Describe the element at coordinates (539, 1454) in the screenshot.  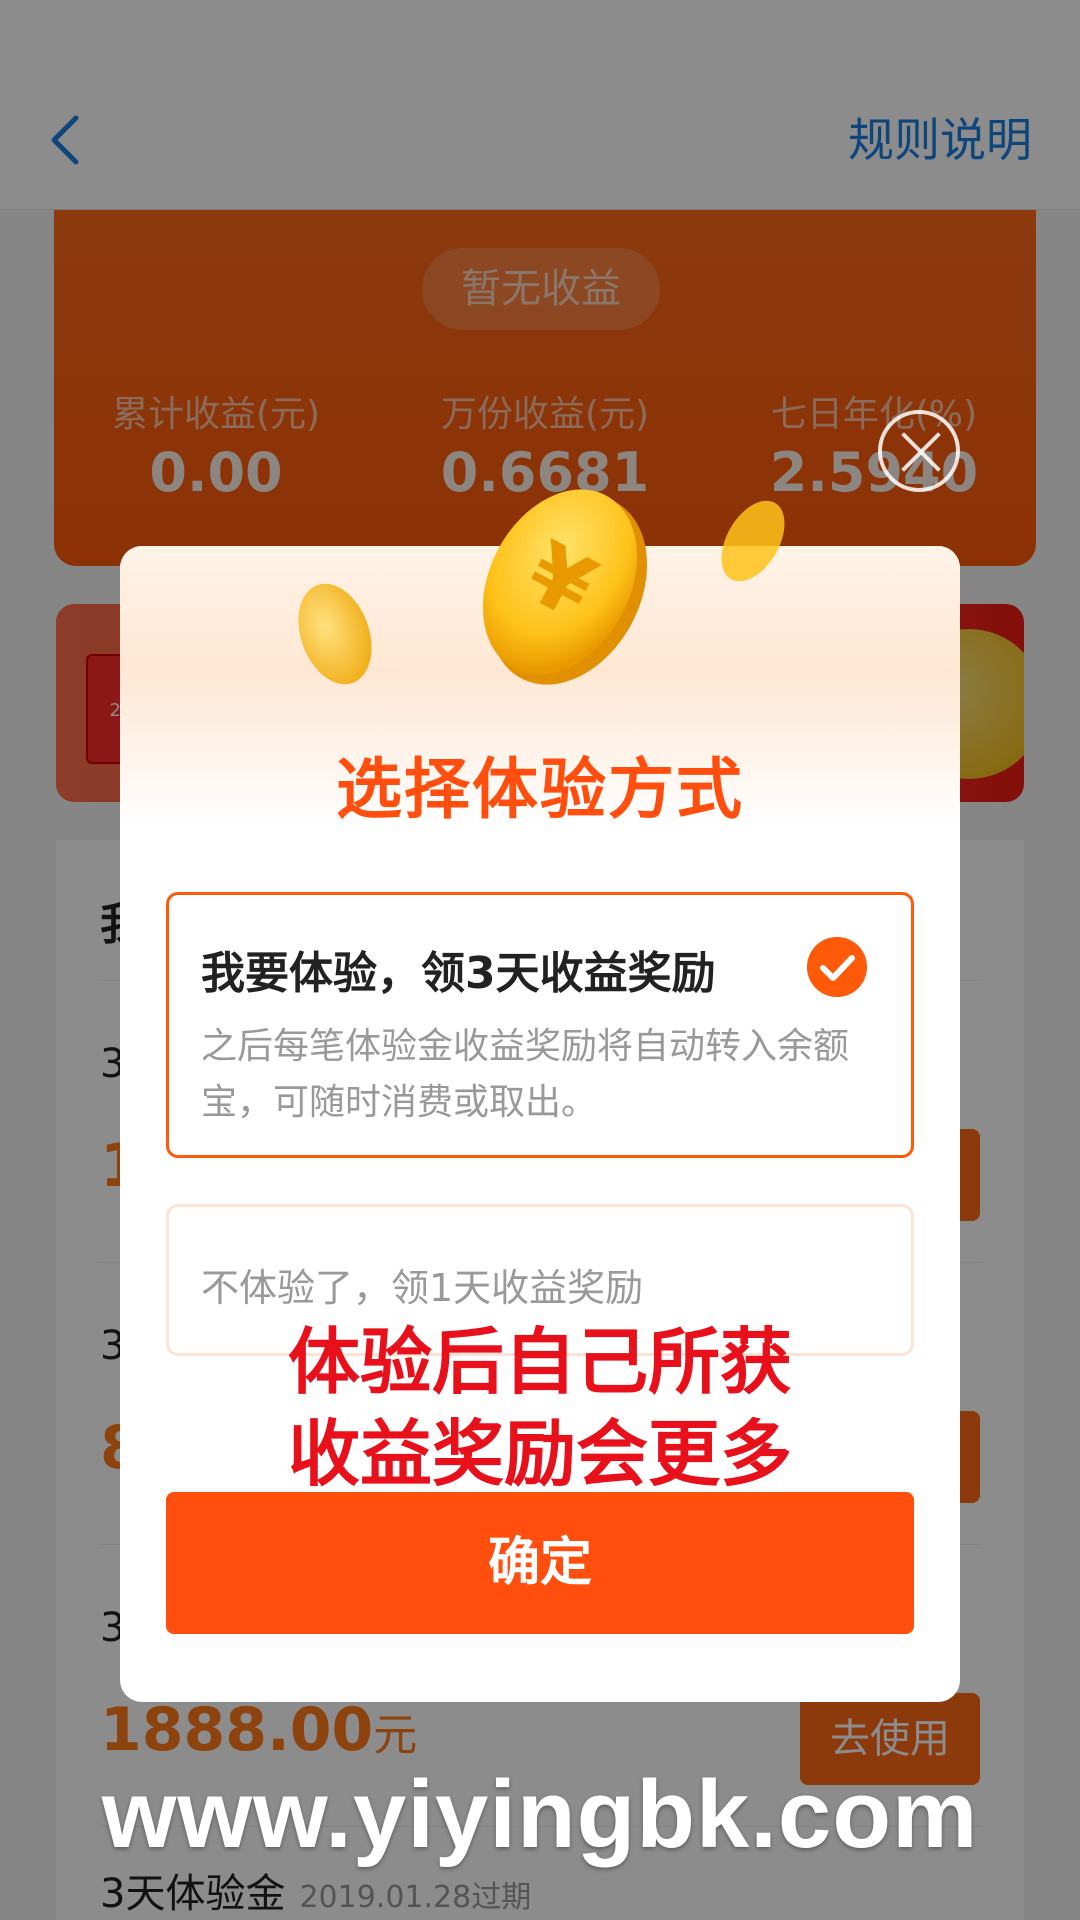
I see `annotation-line: 收益奖励会更多` at that location.